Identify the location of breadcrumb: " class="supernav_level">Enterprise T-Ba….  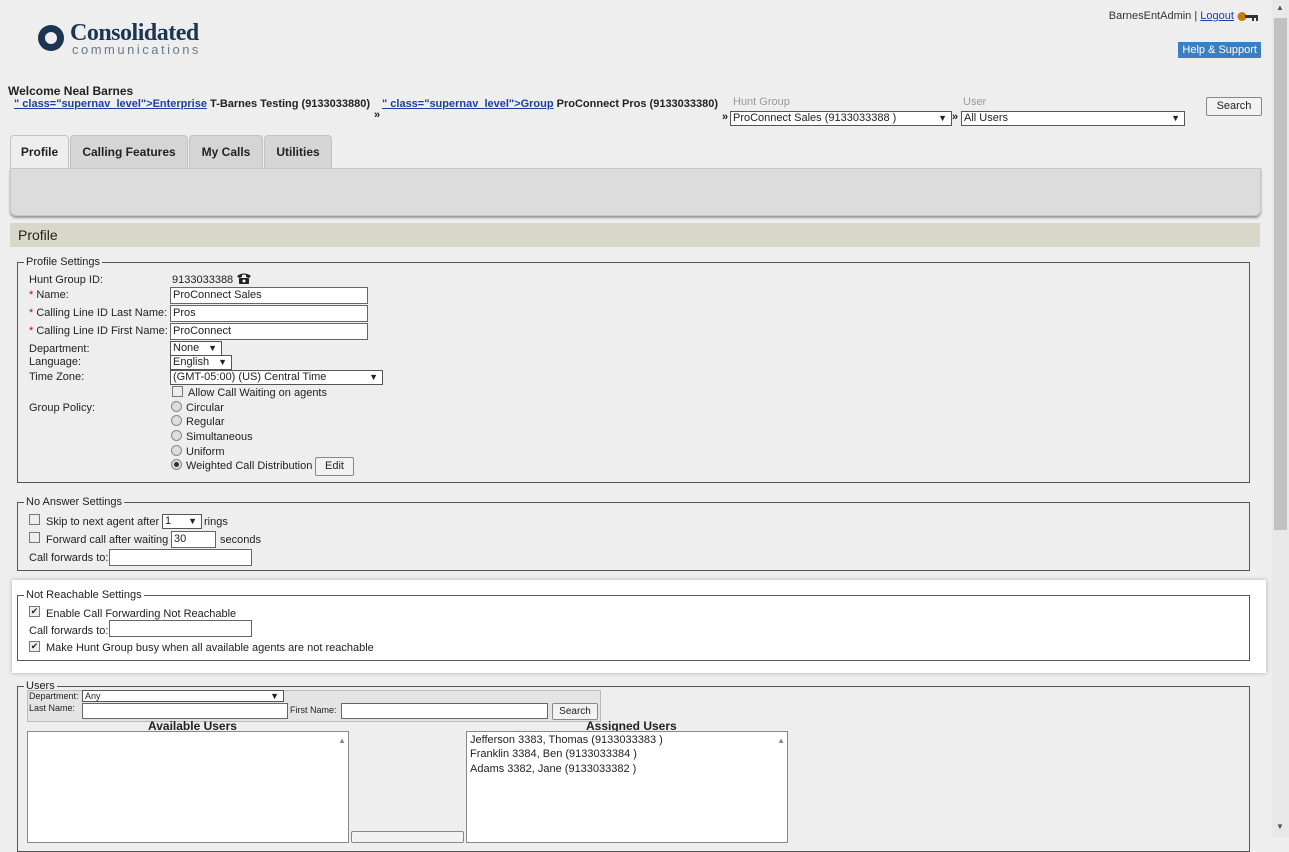
(192, 104).